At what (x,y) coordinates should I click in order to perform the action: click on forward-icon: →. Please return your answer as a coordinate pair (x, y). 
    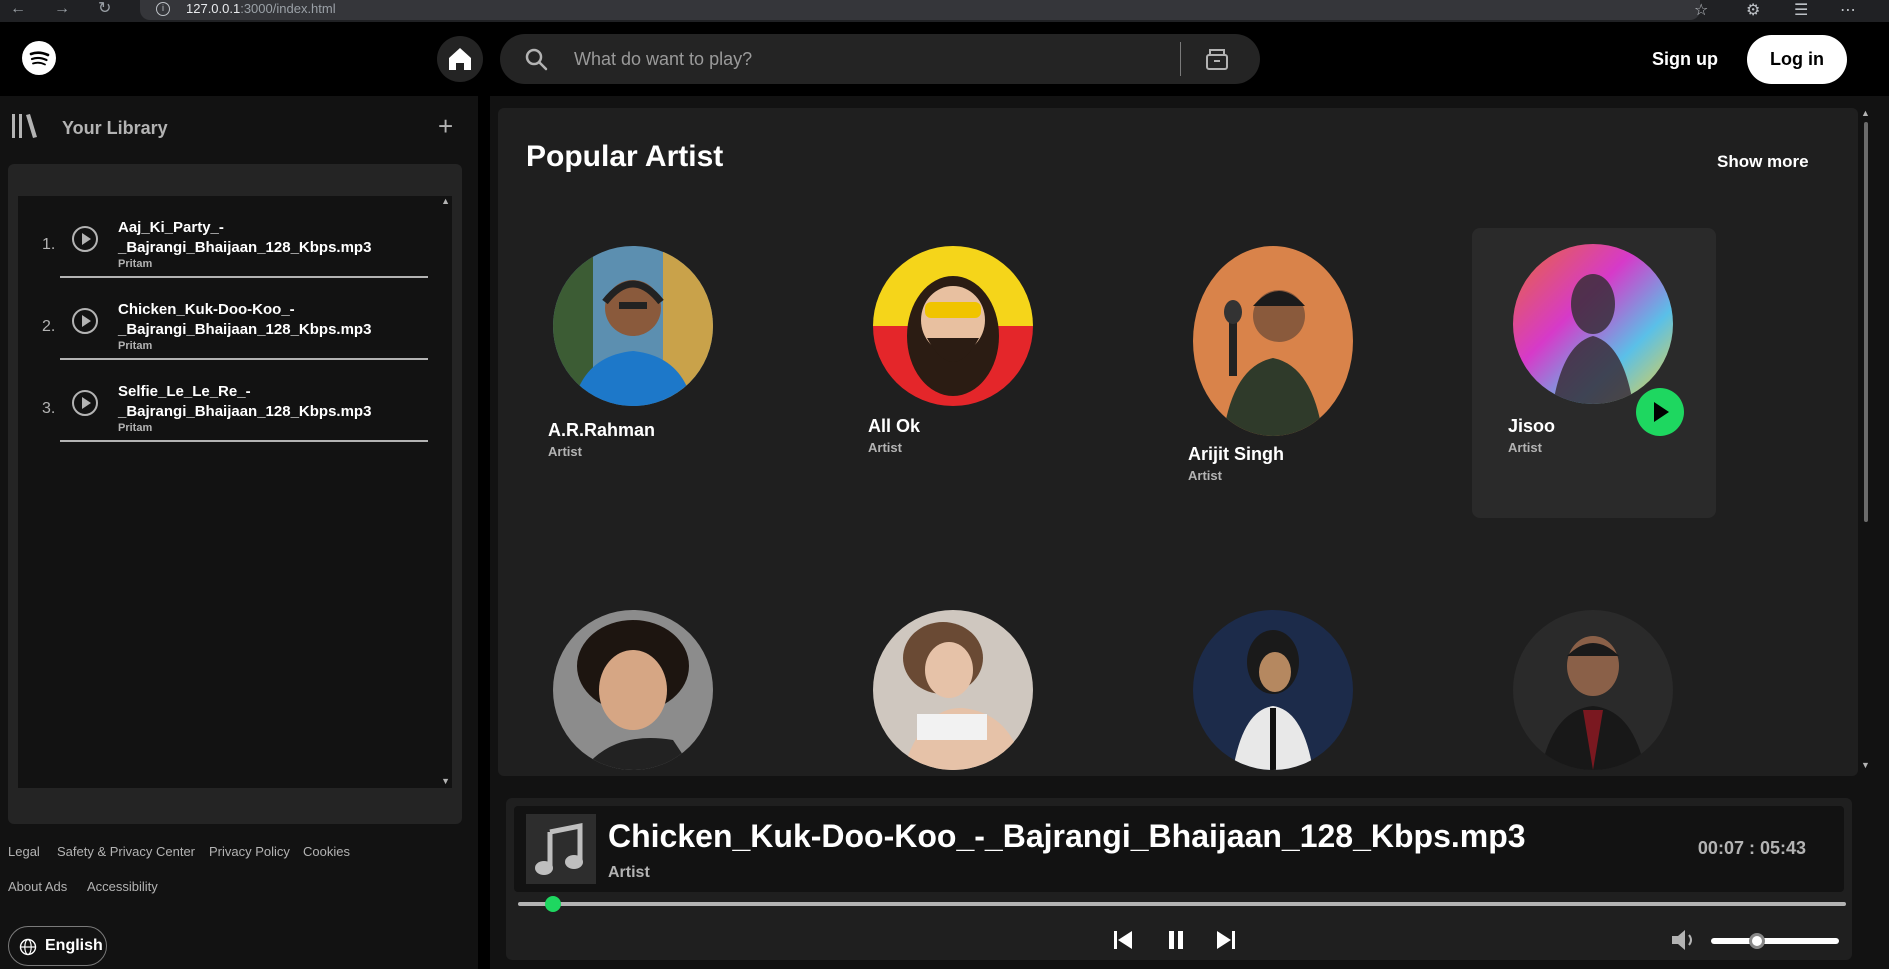
    Looking at the image, I should click on (62, 9).